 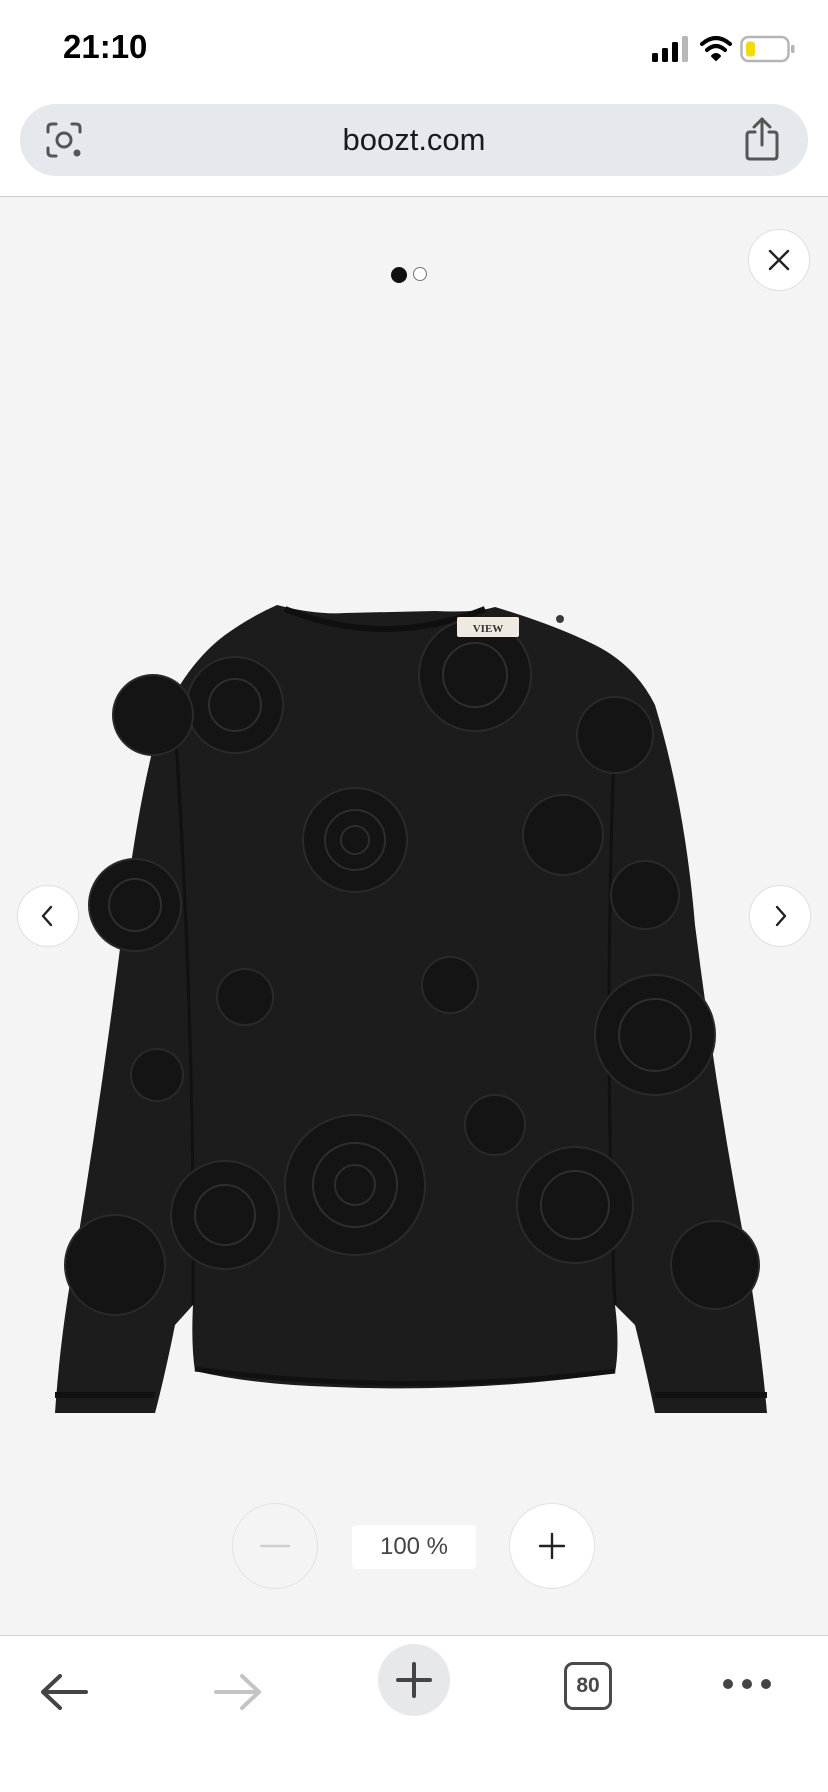 I want to click on back-arrow-icon, so click(x=64, y=1692).